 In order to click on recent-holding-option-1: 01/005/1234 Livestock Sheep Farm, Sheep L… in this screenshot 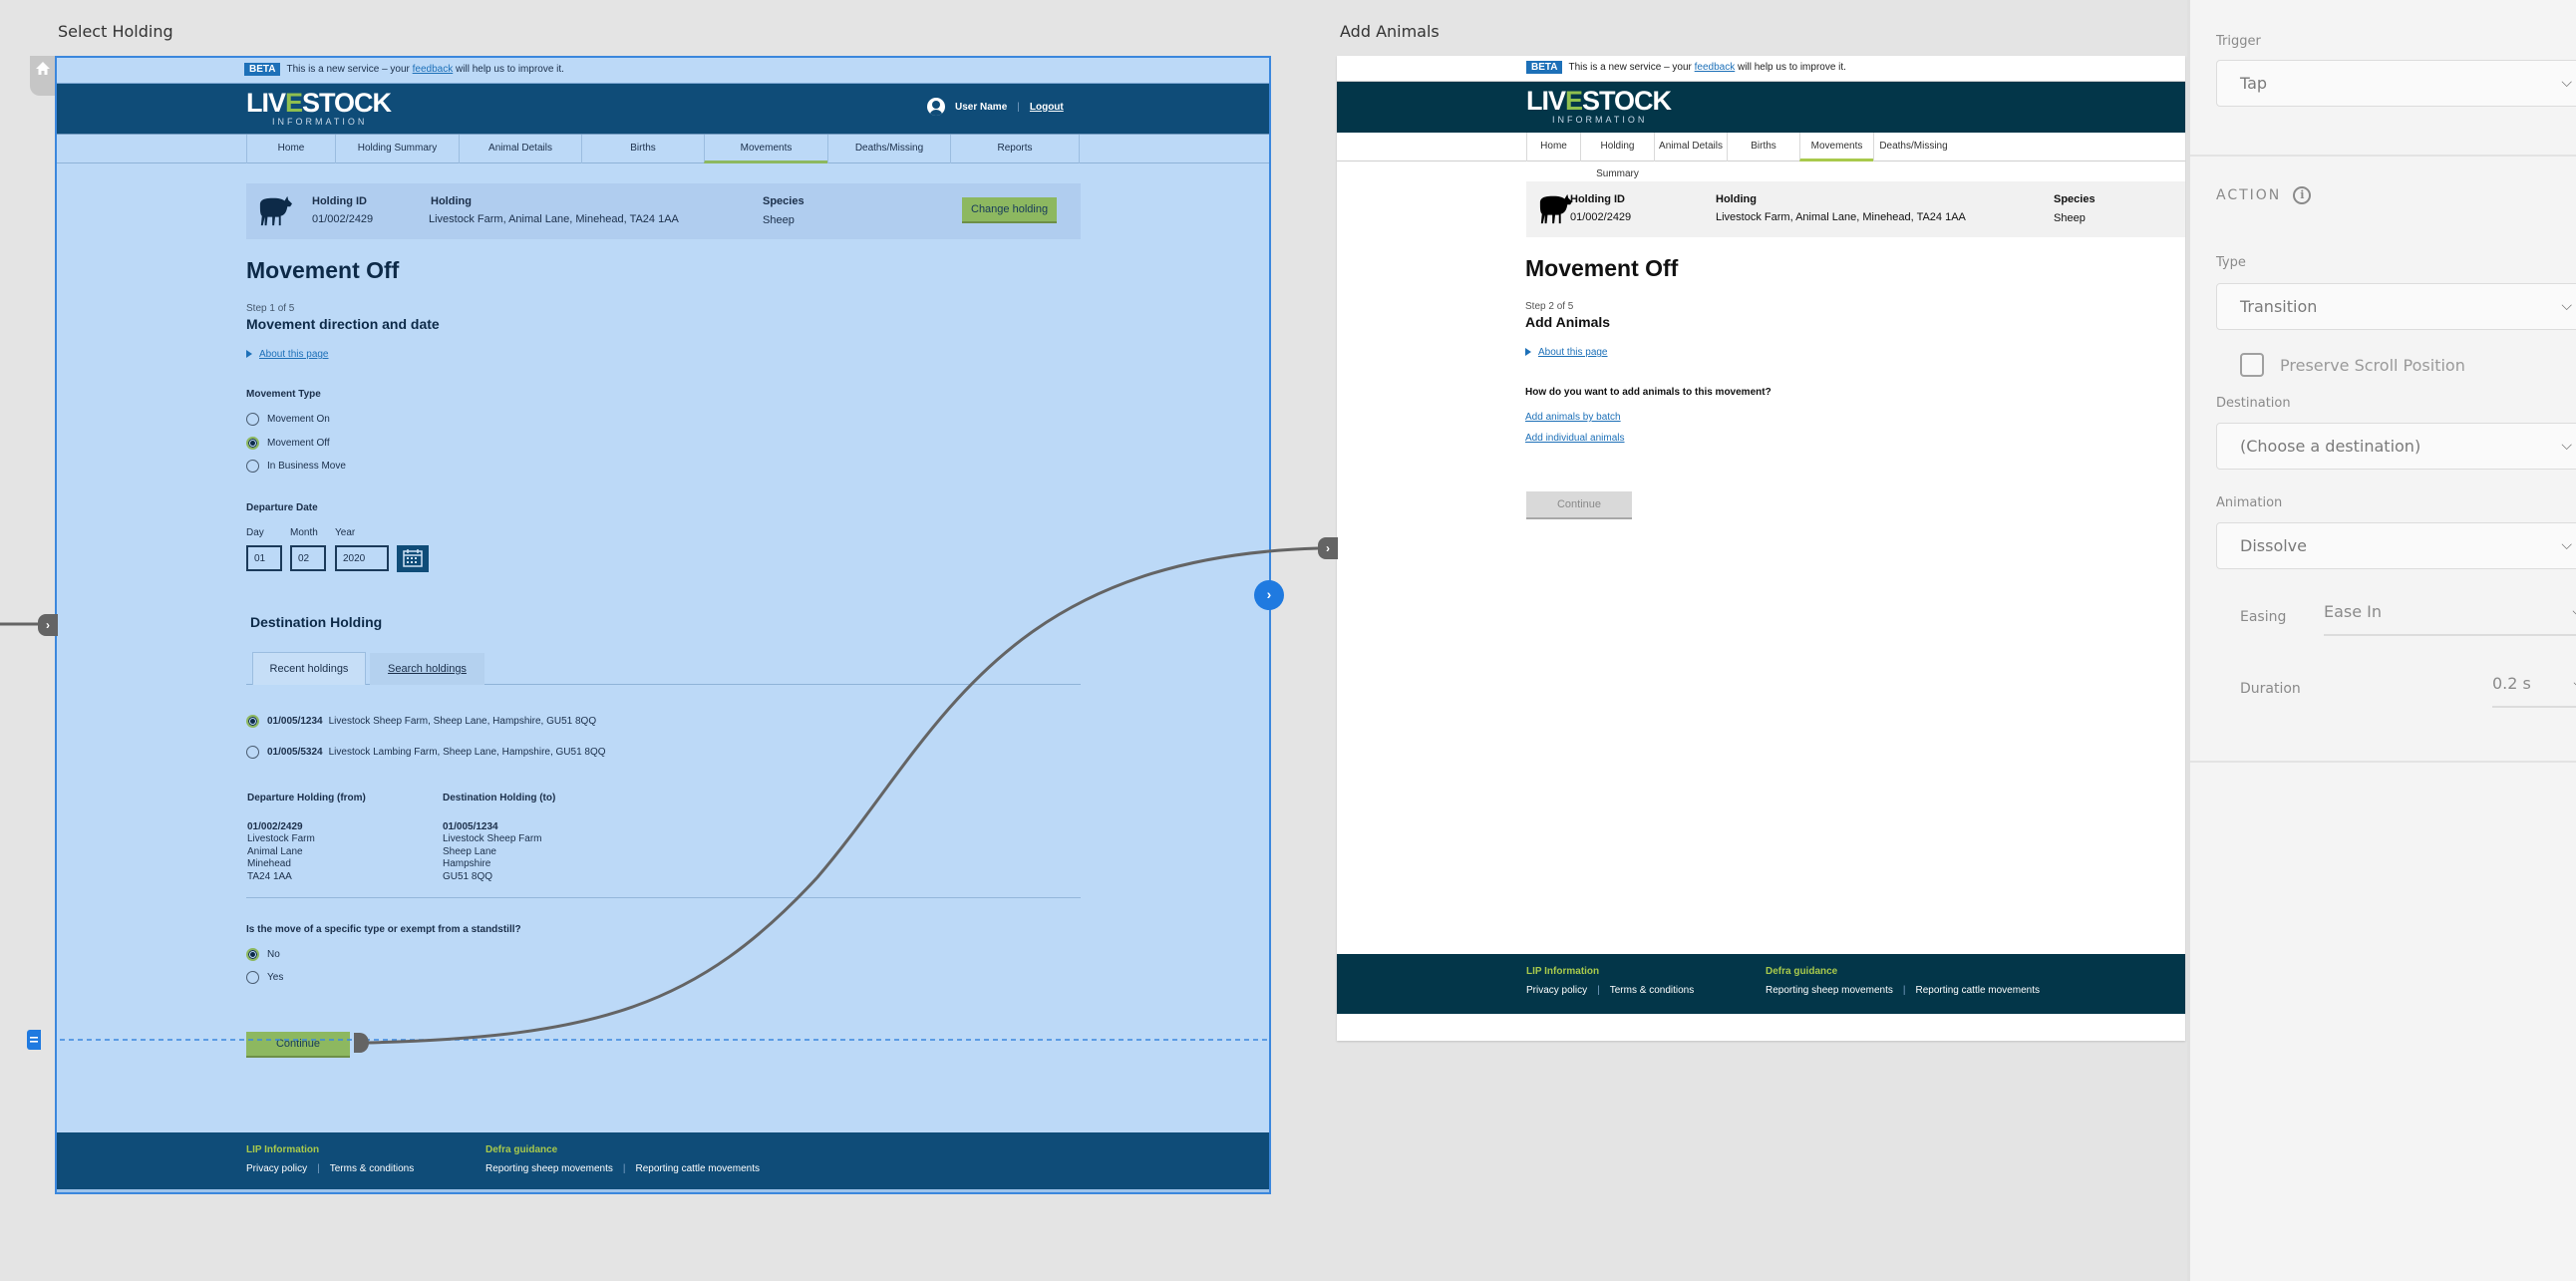, I will do `click(421, 721)`.